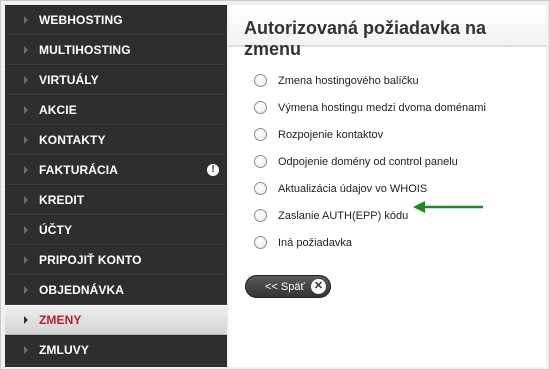 Image resolution: width=550 pixels, height=370 pixels. I want to click on back-button: << Späť ✕, so click(288, 286).